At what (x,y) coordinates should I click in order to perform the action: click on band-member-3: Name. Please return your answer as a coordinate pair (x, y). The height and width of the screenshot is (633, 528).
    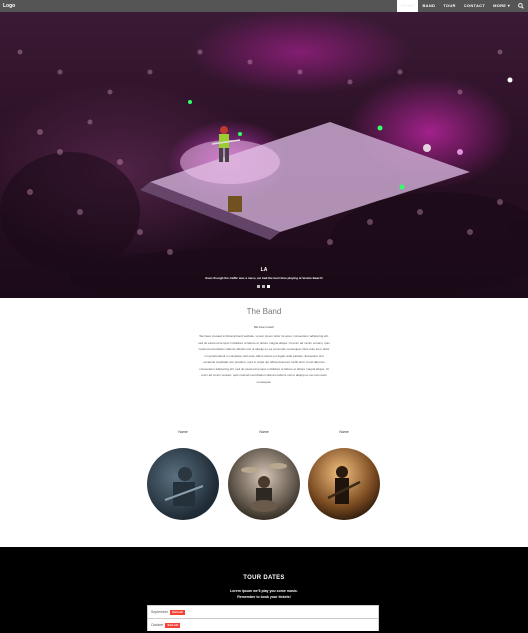
    Looking at the image, I should click on (344, 475).